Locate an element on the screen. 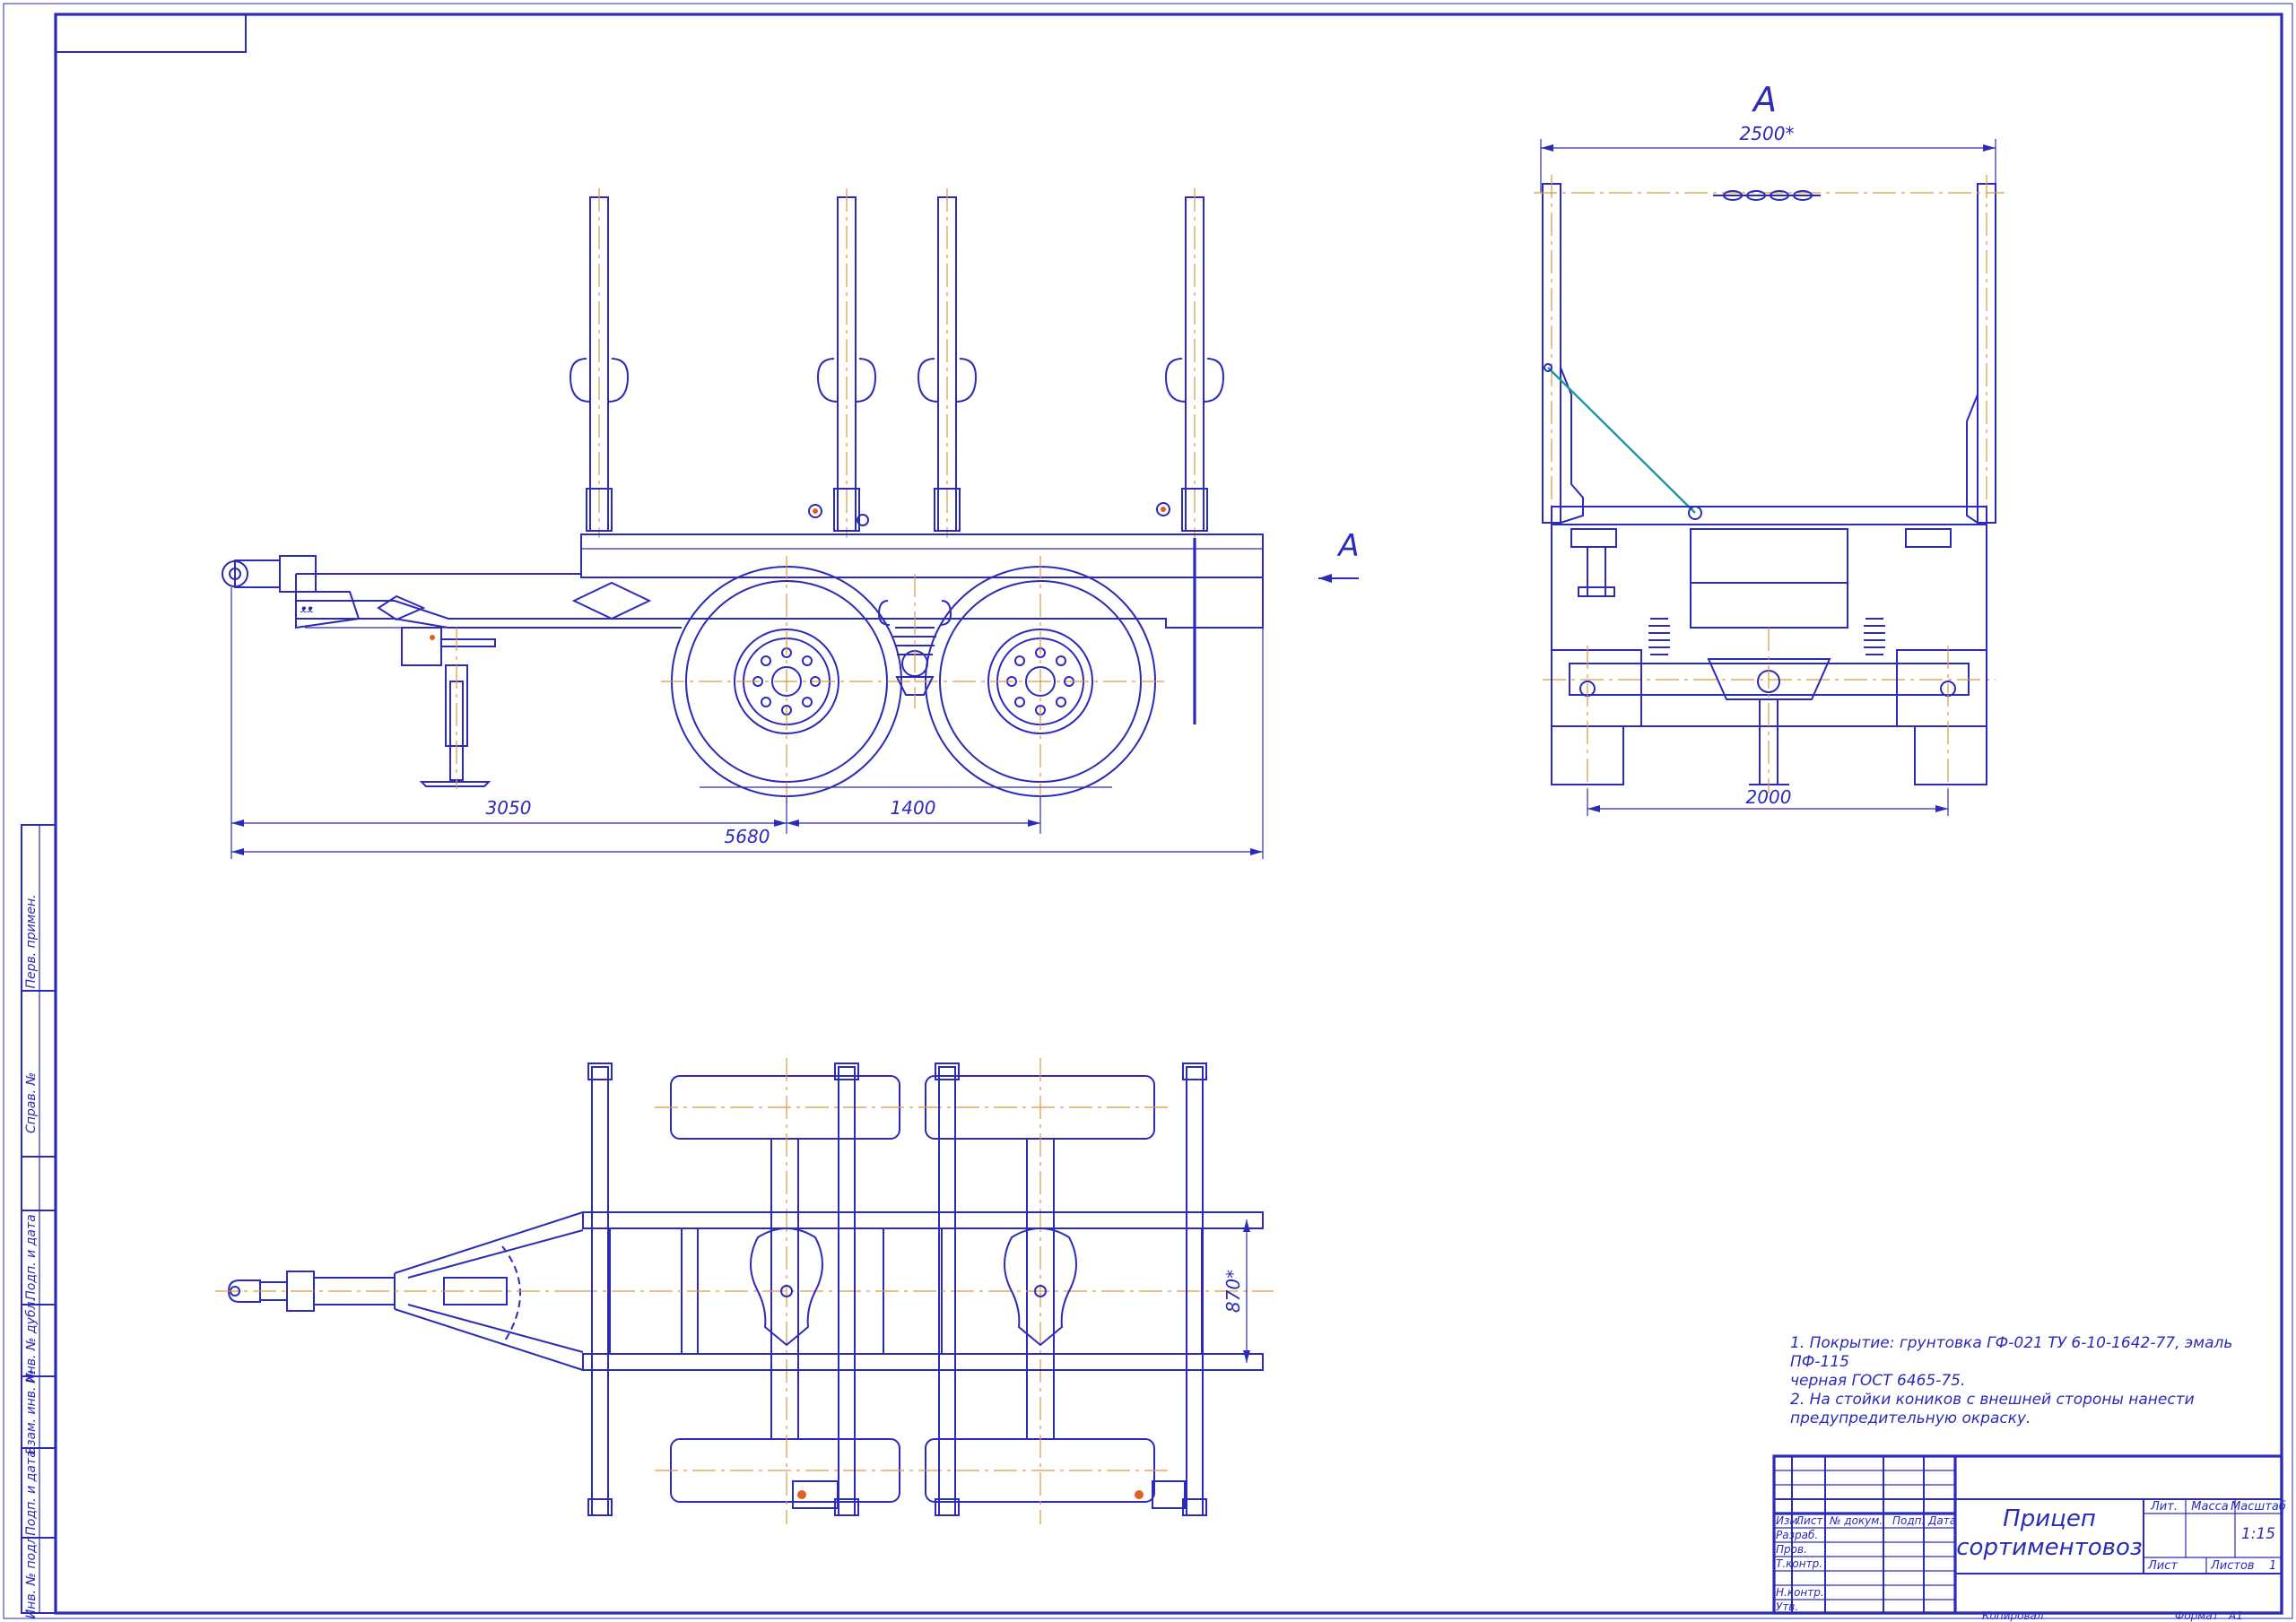 This screenshot has height=1622, width=2296. stamp-podp-data-2: Подп. и дата is located at coordinates (31, 1492).